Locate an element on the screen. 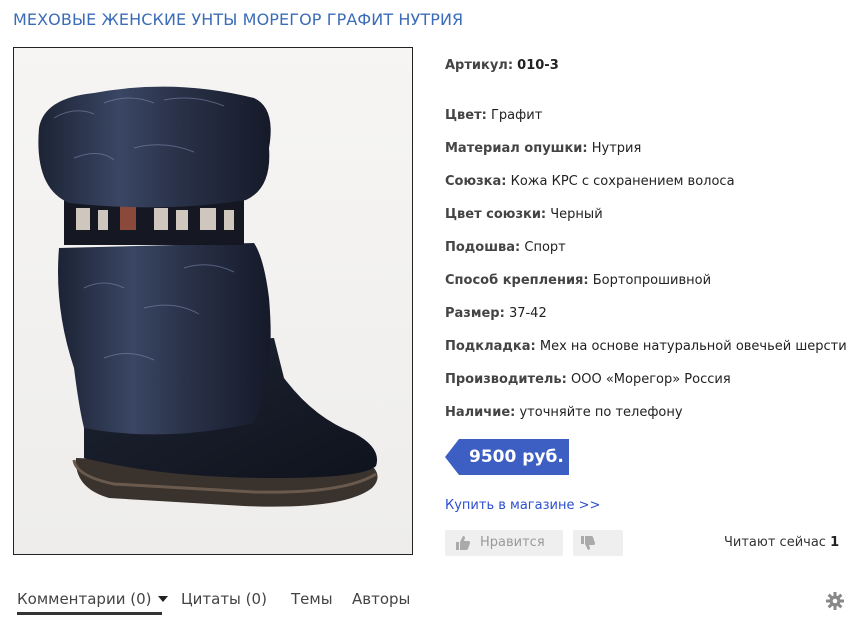 This screenshot has width=864, height=619. spec-value: ООО «Морегор» Россия is located at coordinates (650, 379).